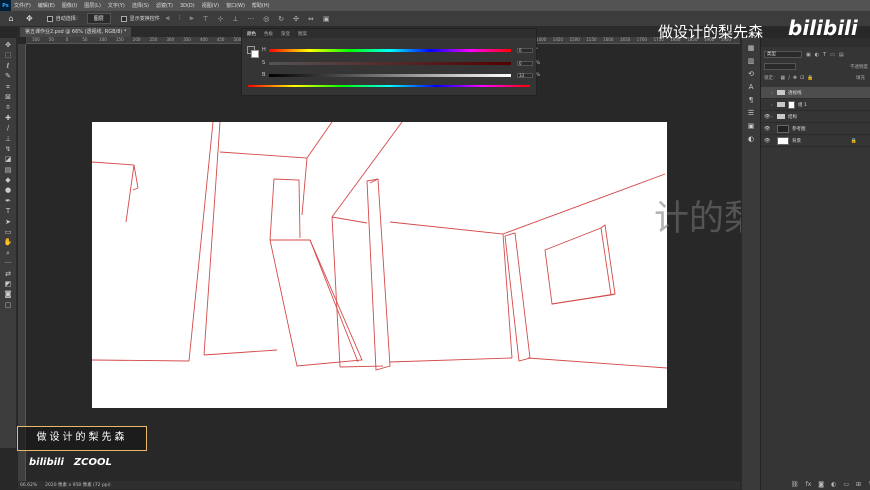  Describe the element at coordinates (8, 45) in the screenshot. I see `move-tool-icon: ✥` at that location.